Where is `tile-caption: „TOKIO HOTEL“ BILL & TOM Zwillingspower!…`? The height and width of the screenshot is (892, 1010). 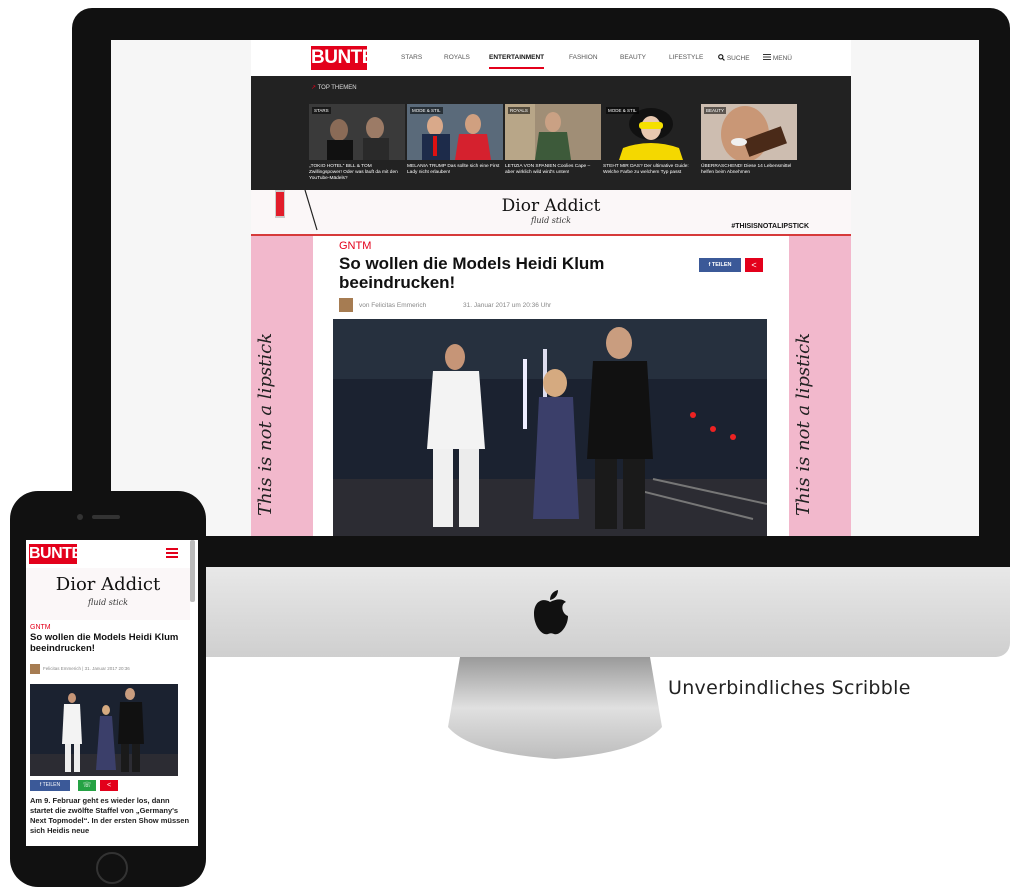 tile-caption: „TOKIO HOTEL“ BILL & TOM Zwillingspower!… is located at coordinates (357, 173).